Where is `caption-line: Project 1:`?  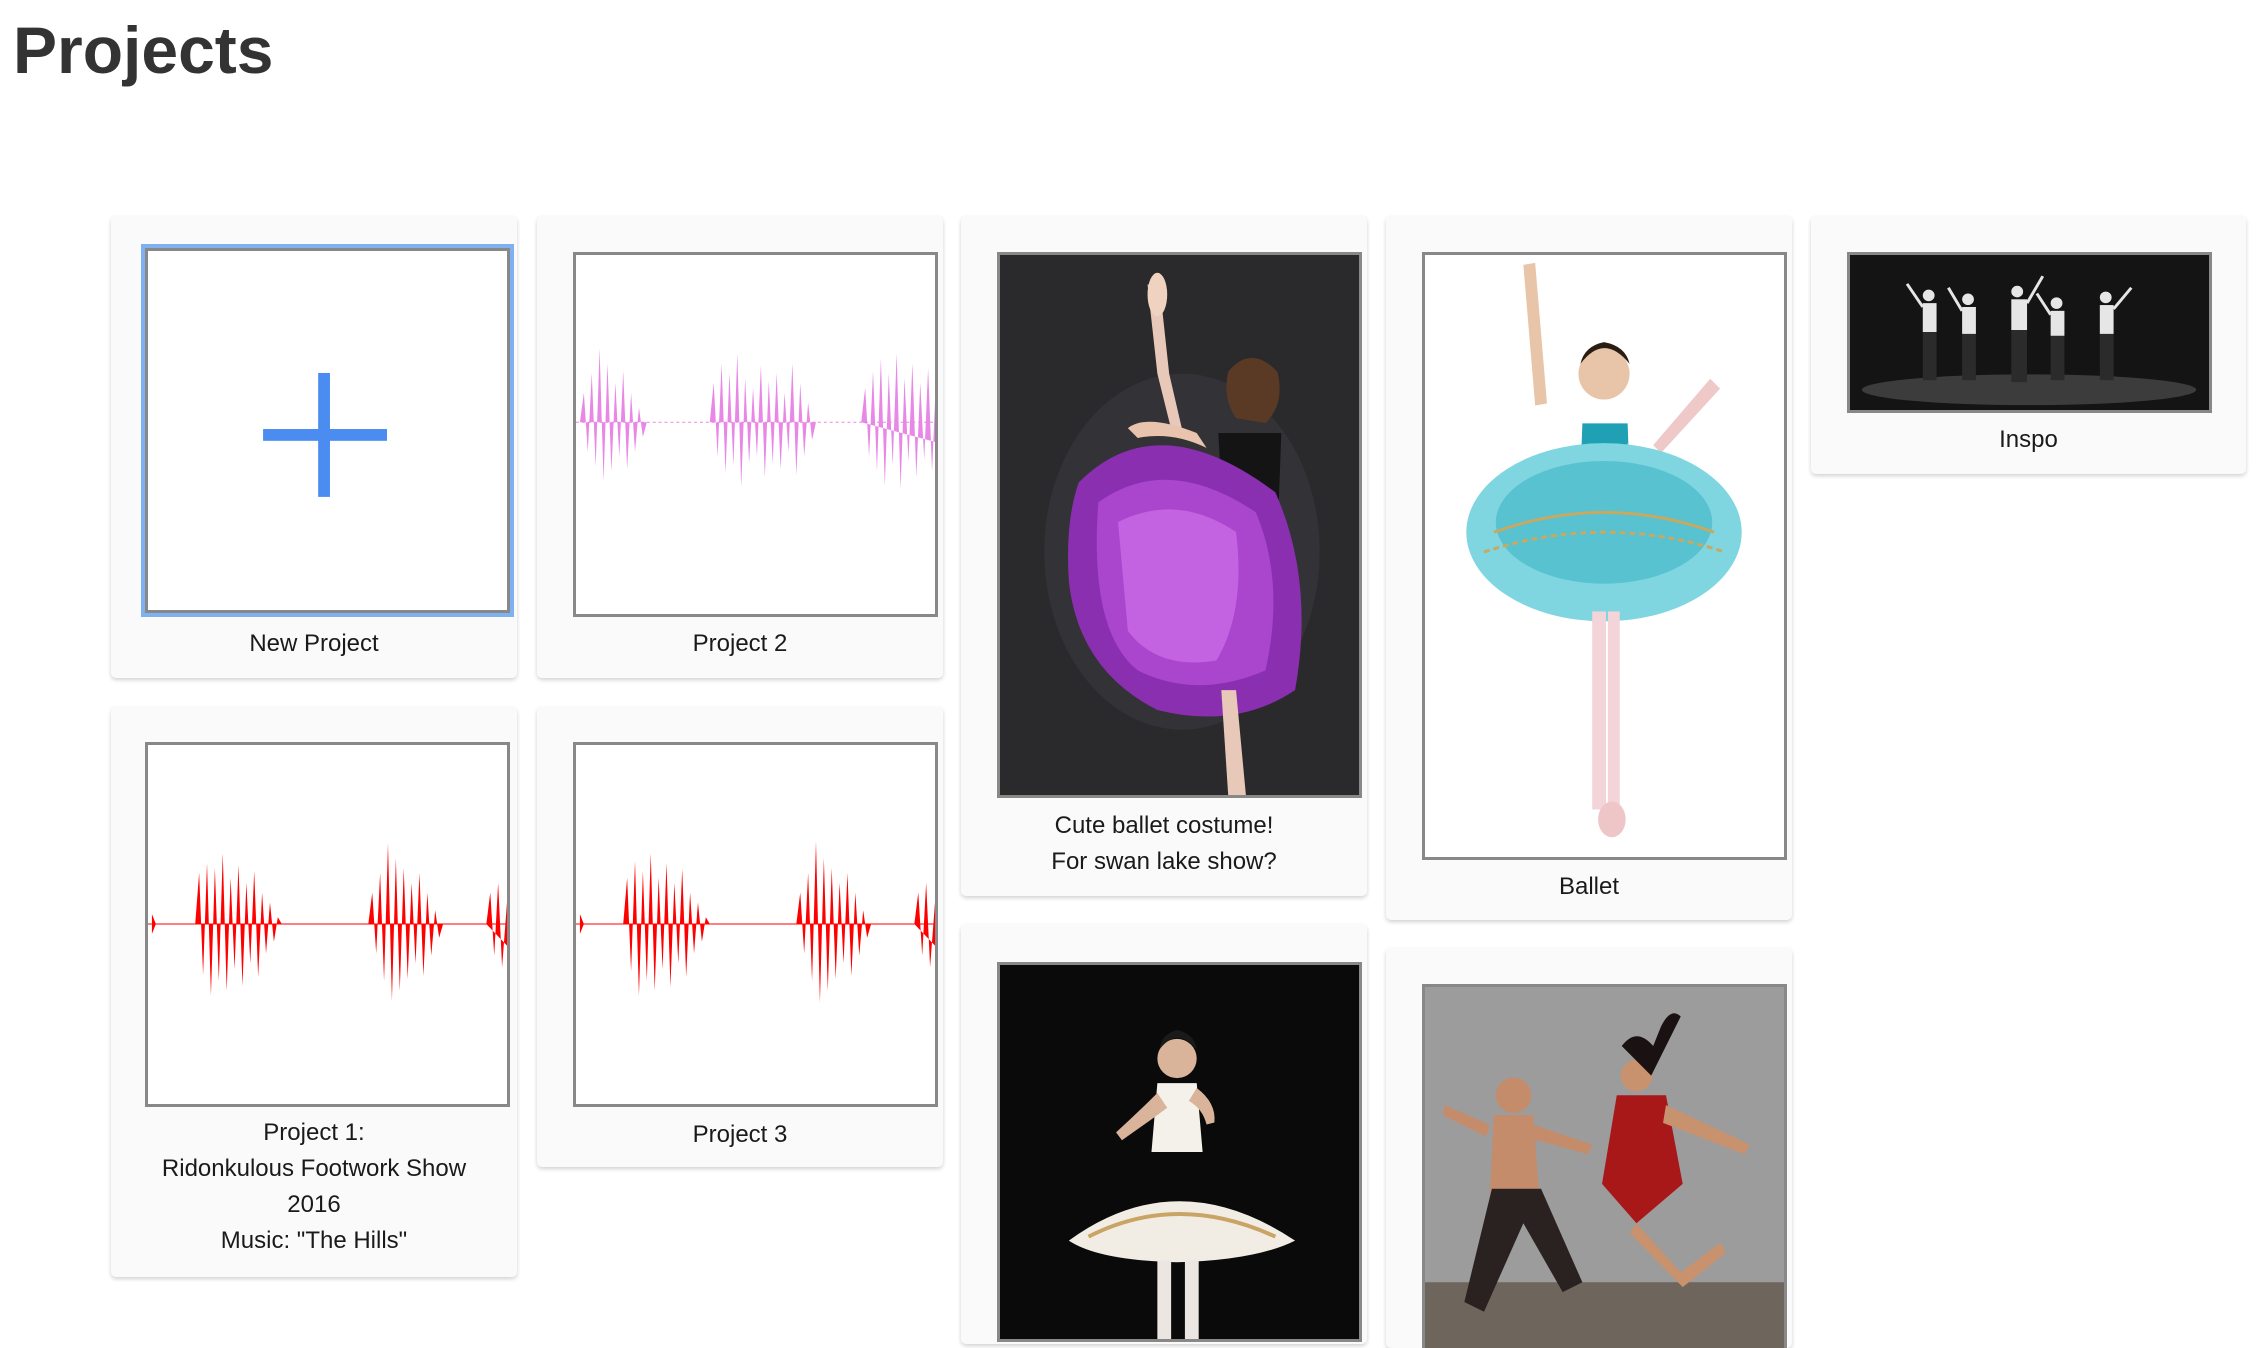
caption-line: Project 1: is located at coordinates (314, 1132).